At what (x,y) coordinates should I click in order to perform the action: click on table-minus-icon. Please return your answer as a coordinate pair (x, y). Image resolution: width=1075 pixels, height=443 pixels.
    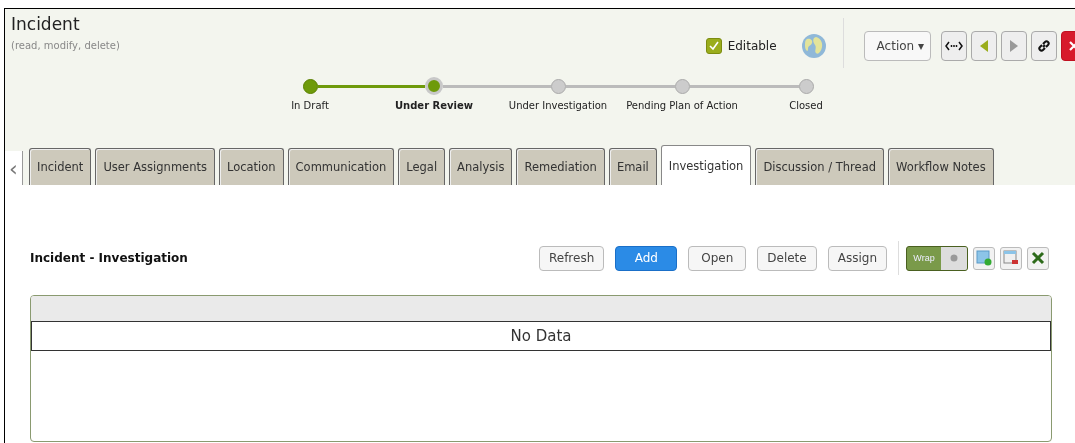
    Looking at the image, I should click on (1011, 258).